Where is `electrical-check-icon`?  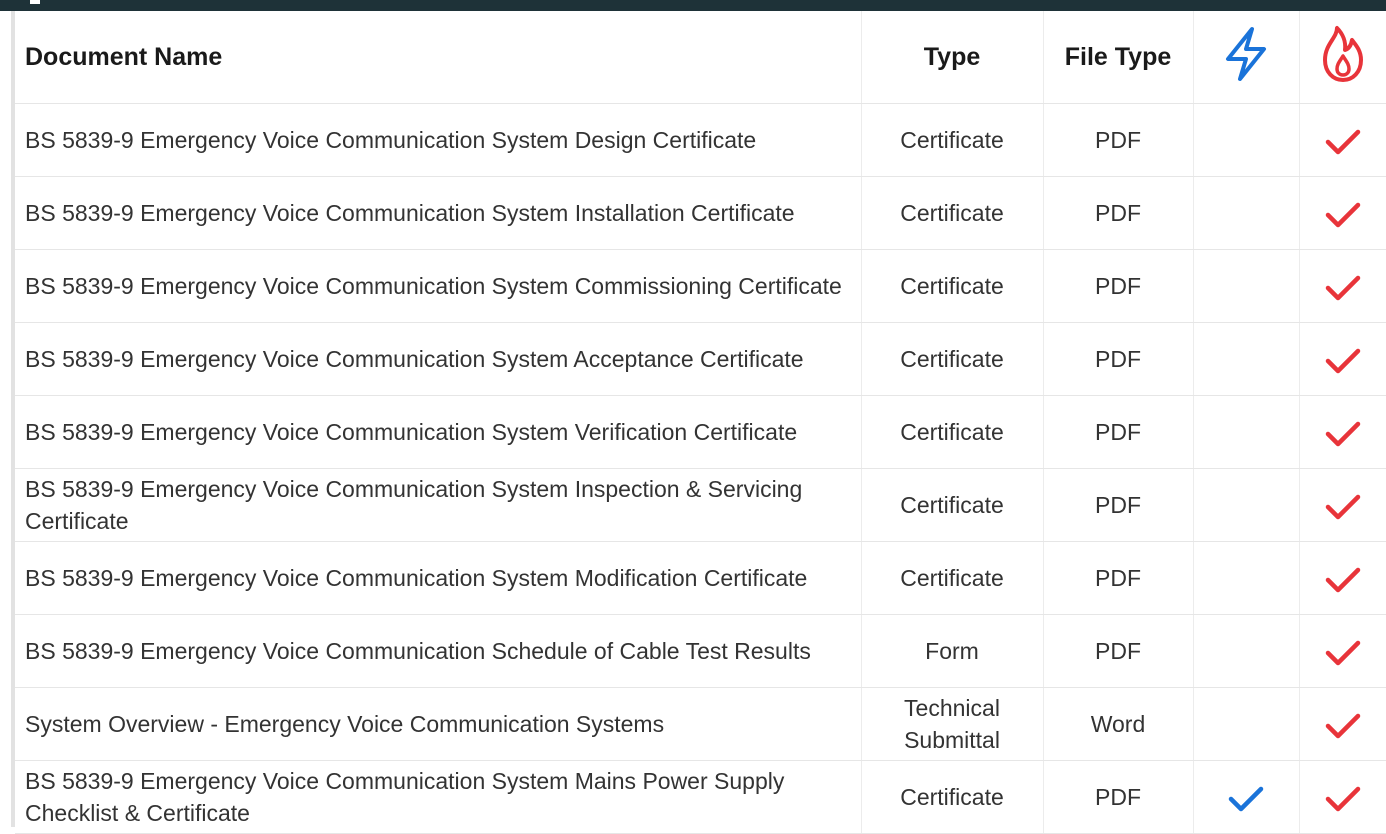 electrical-check-icon is located at coordinates (1246, 798).